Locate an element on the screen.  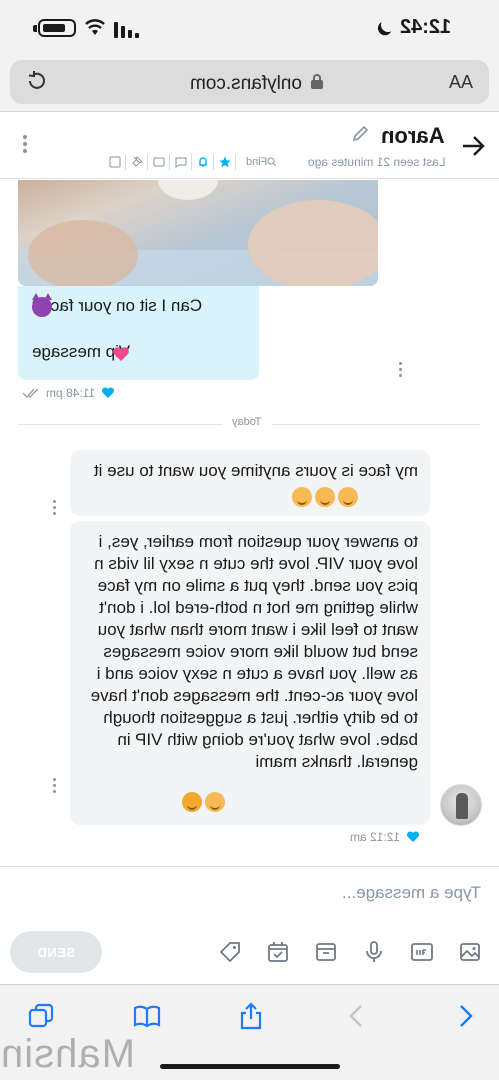
incoming-message-meta: 11:48 pm is located at coordinates (68, 393).